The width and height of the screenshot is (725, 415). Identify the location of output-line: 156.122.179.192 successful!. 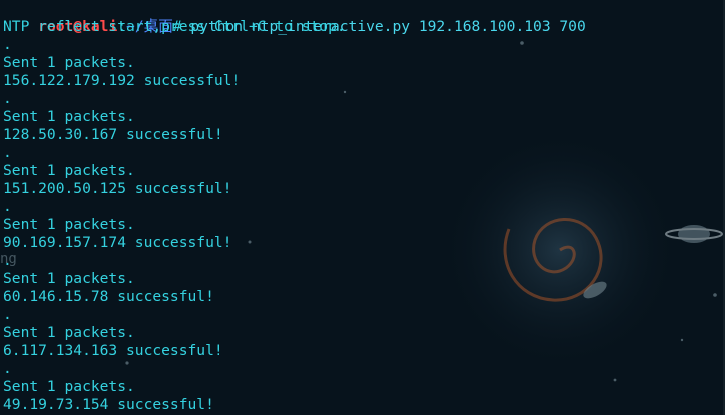
(122, 80).